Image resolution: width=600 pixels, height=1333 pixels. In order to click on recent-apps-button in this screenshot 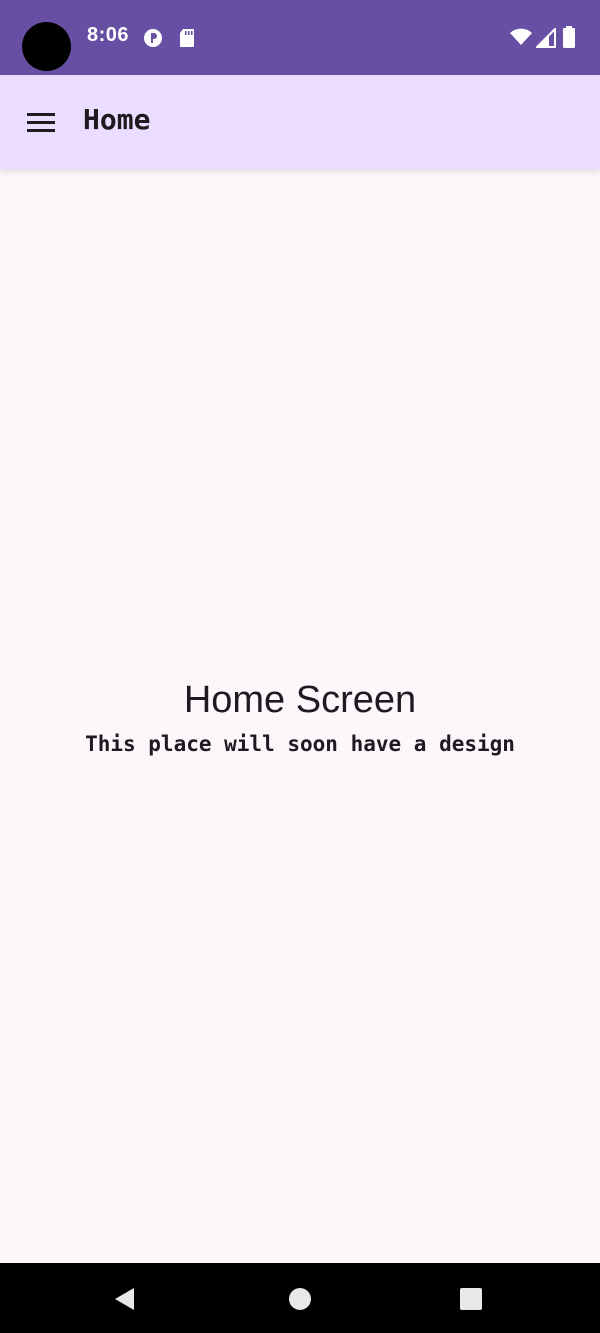, I will do `click(471, 1299)`.